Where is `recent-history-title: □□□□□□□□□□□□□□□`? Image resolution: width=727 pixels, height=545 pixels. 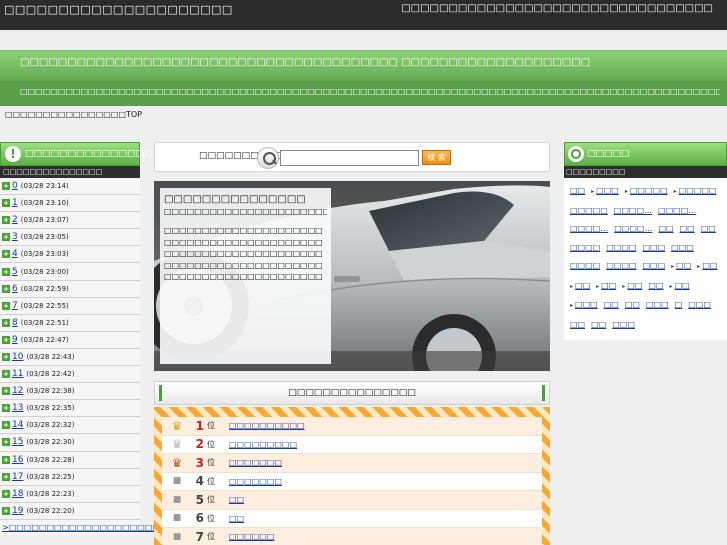 recent-history-title: □□□□□□□□□□□□□□□ is located at coordinates (89, 154).